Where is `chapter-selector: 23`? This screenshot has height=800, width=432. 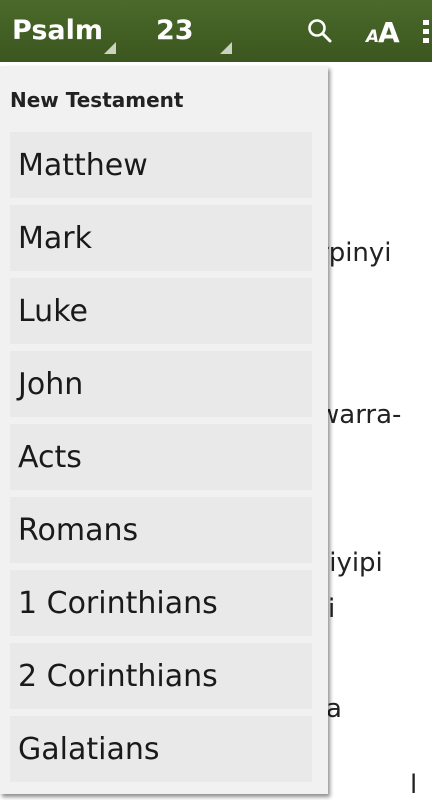 chapter-selector: 23 is located at coordinates (194, 31).